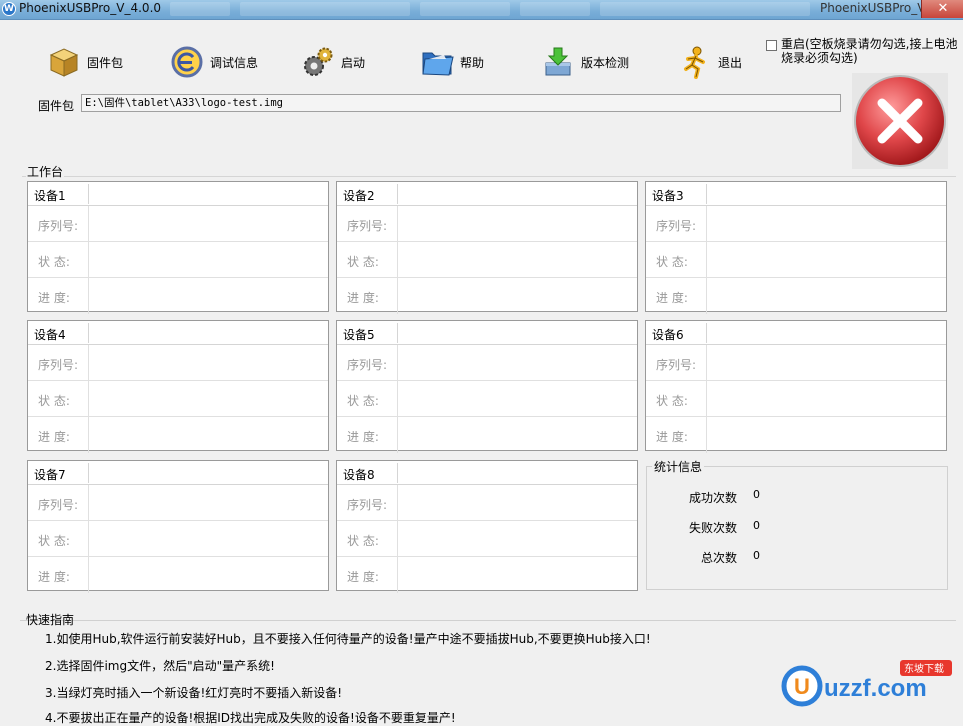 This screenshot has width=963, height=726. I want to click on device-header: 设备7, so click(178, 473).